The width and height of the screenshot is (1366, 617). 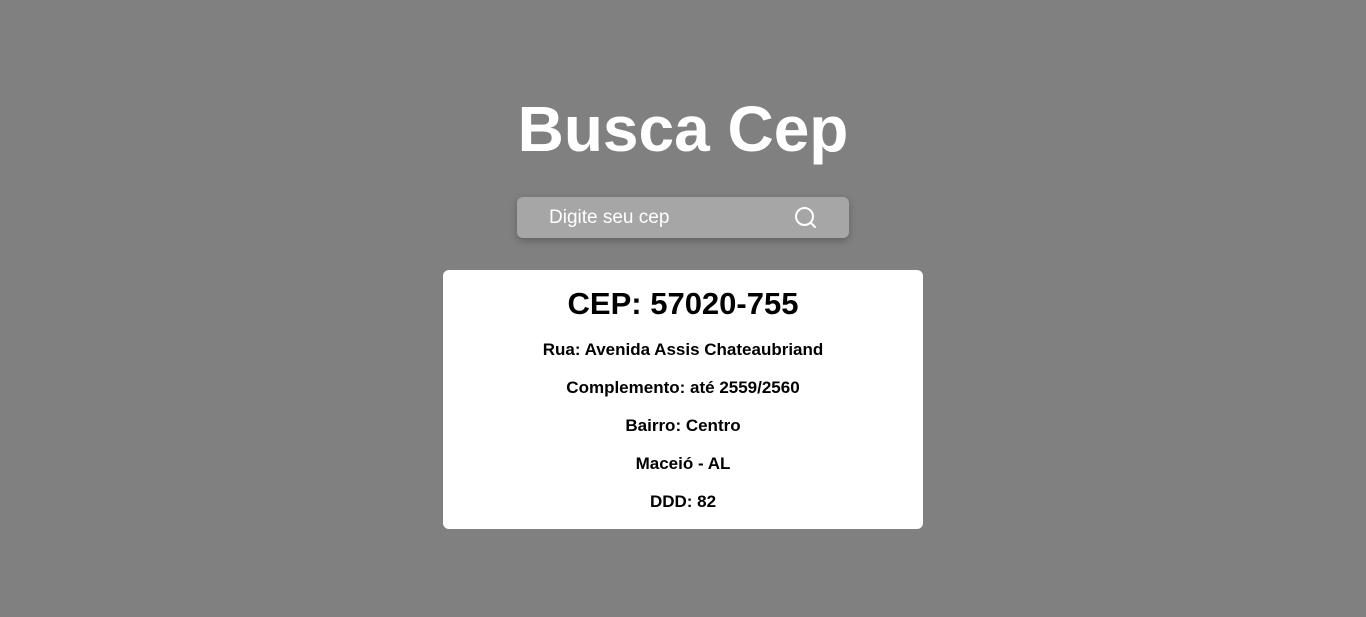 I want to click on neighborhood-line: Bairro: Centro, so click(x=683, y=425).